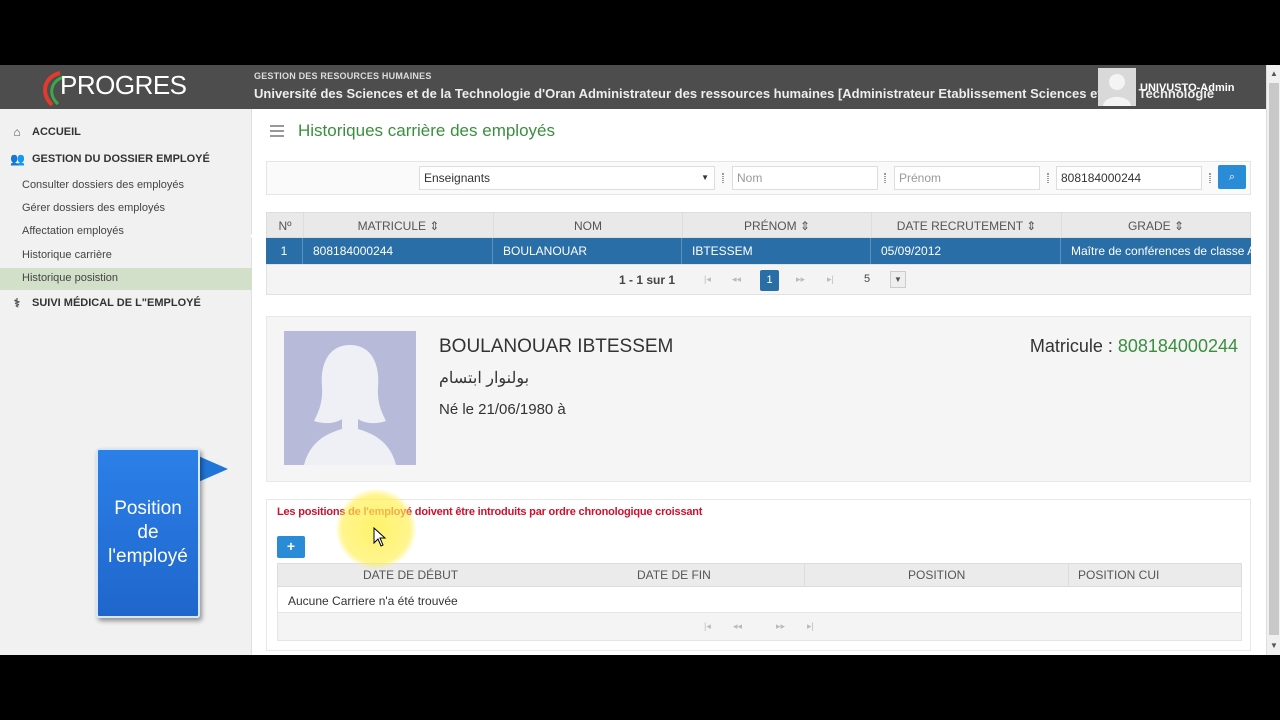 Image resolution: width=1280 pixels, height=720 pixels. What do you see at coordinates (93, 208) in the screenshot?
I see `sidebar-item-gerer: Gérer dossiers des employés` at bounding box center [93, 208].